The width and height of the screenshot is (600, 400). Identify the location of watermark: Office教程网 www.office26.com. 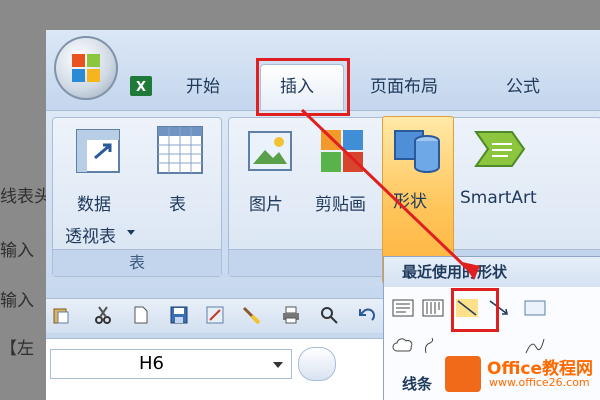
(522, 376).